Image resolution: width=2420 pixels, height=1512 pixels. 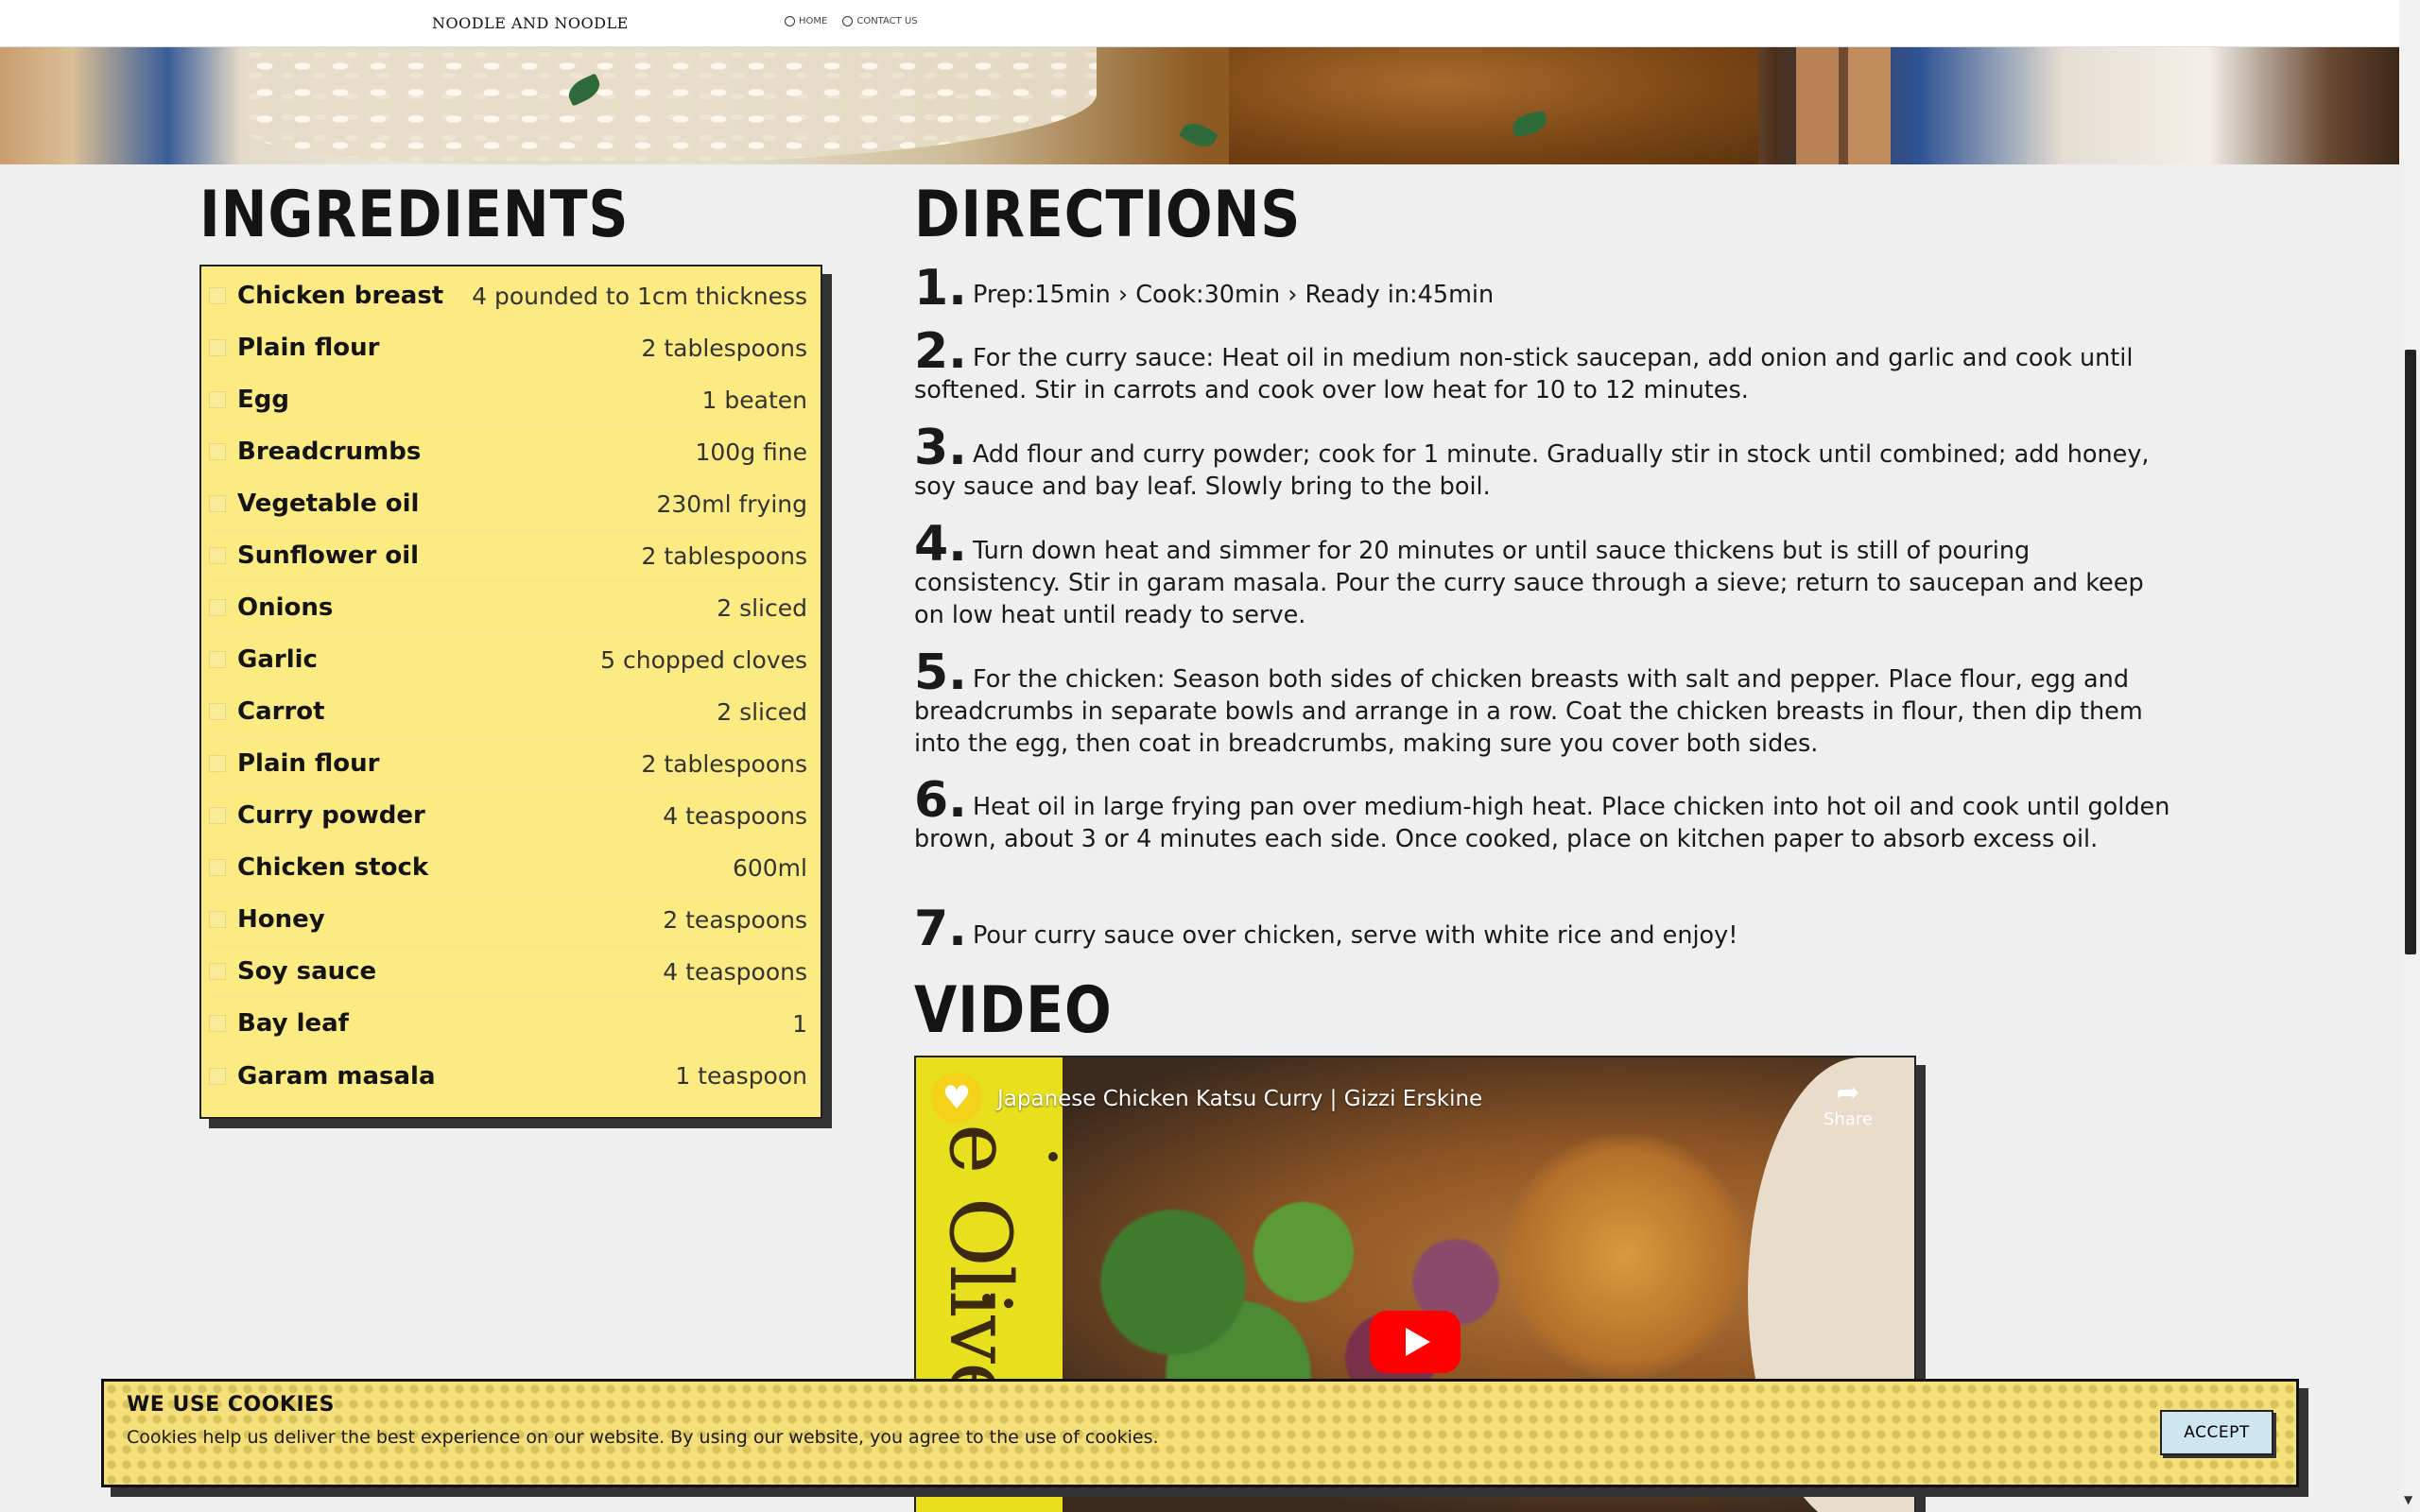 I want to click on ingredient-qty: 1 beaten, so click(x=754, y=400).